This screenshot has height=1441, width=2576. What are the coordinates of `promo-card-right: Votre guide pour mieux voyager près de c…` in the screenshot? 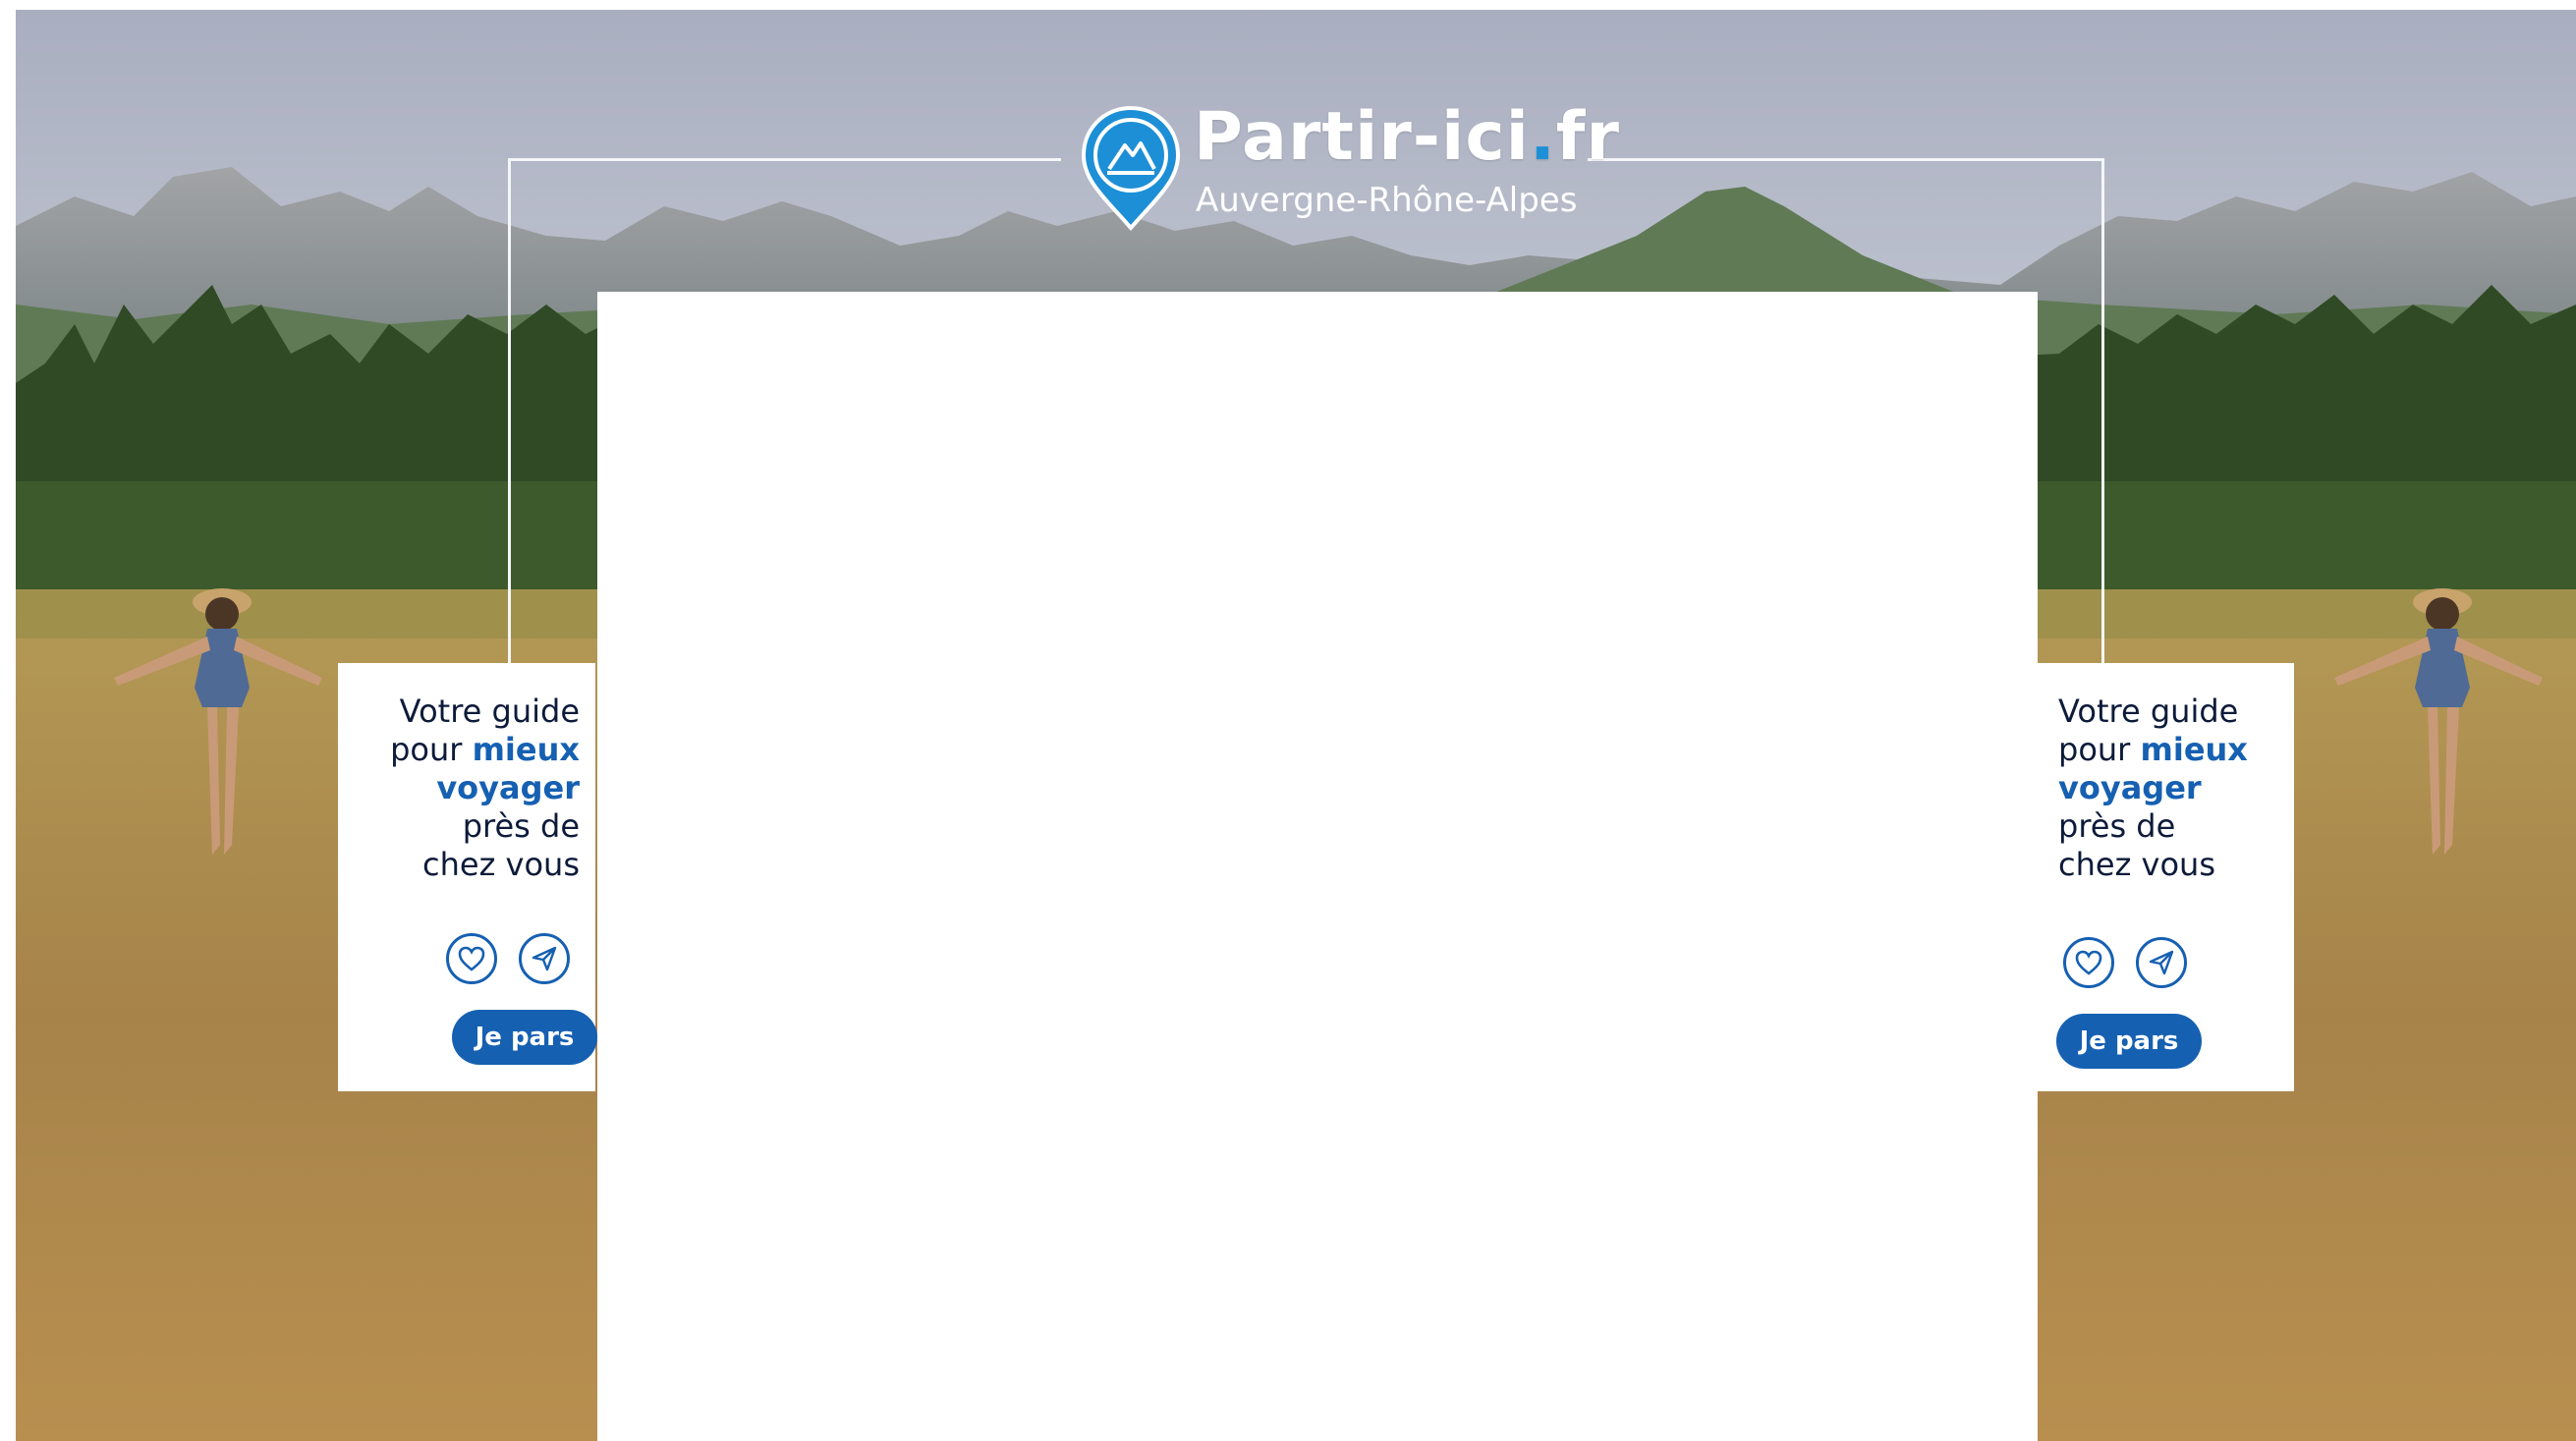 It's located at (2165, 877).